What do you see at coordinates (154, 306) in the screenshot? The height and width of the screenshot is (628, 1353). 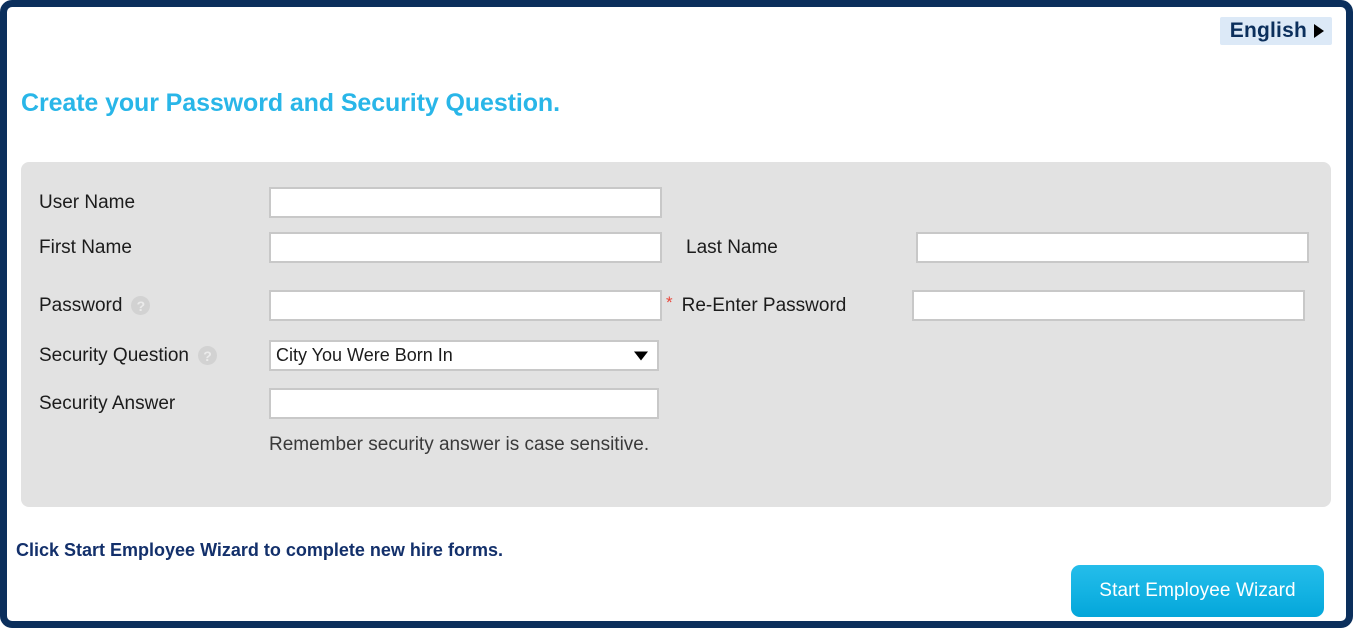 I see `password-label-cell: Password ?` at bounding box center [154, 306].